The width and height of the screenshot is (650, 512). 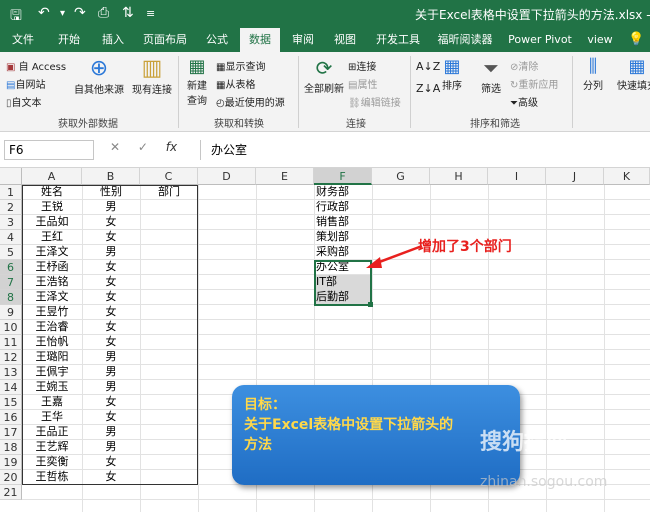 What do you see at coordinates (23, 40) in the screenshot?
I see `tab-file: 文件` at bounding box center [23, 40].